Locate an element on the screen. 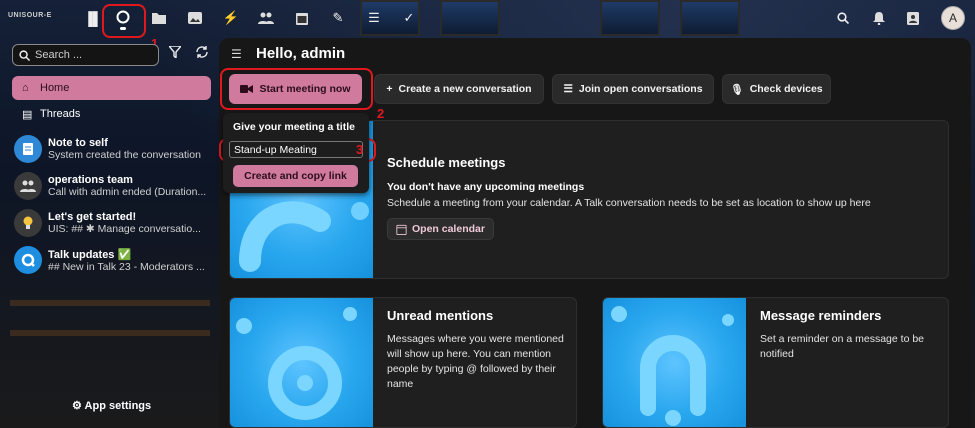 The image size is (975, 428). card-title: Unread mentions is located at coordinates (440, 315).